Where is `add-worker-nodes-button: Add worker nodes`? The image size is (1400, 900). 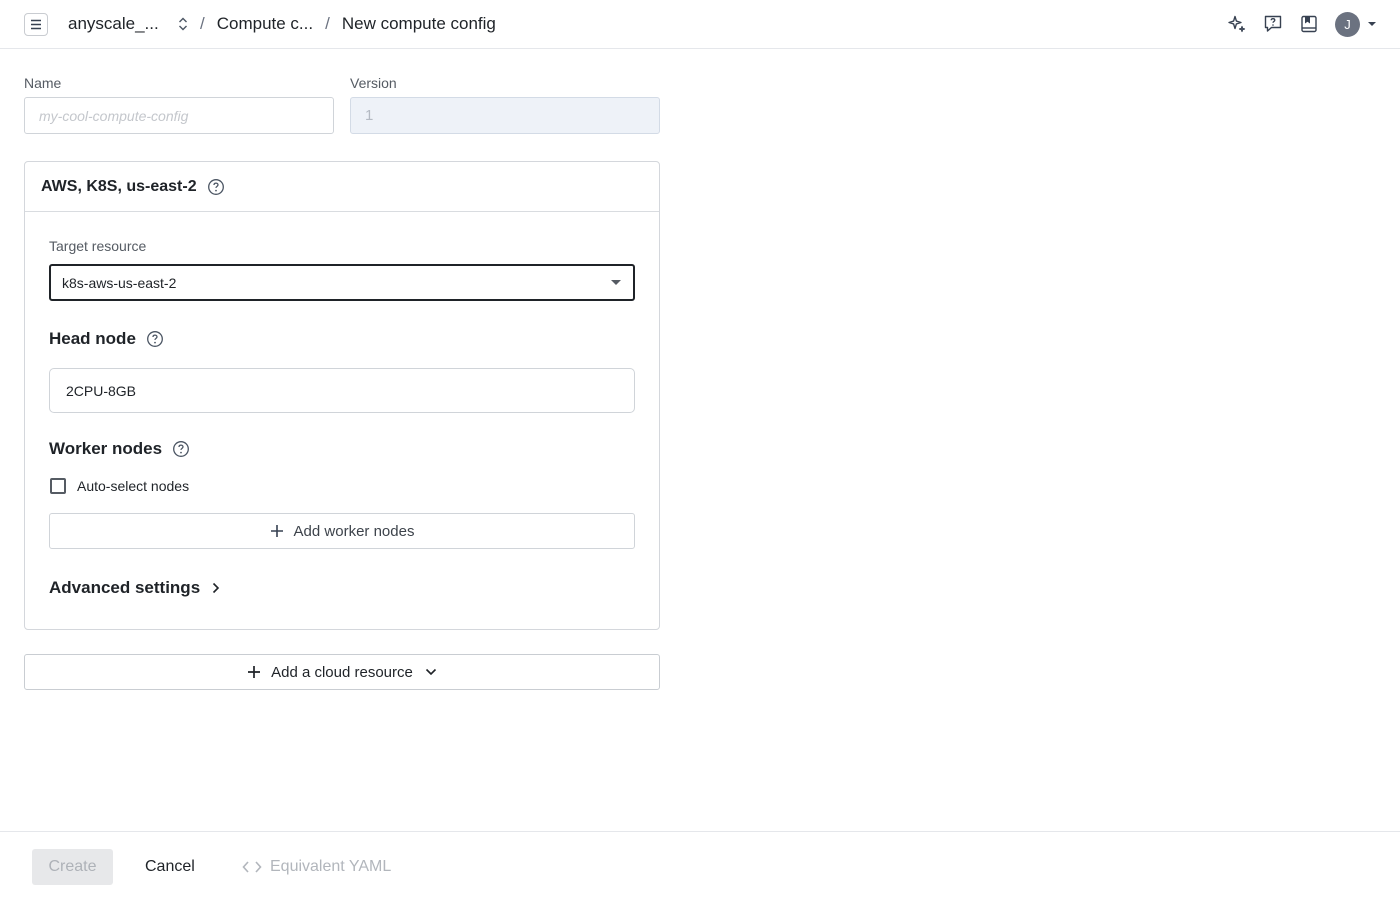 add-worker-nodes-button: Add worker nodes is located at coordinates (342, 531).